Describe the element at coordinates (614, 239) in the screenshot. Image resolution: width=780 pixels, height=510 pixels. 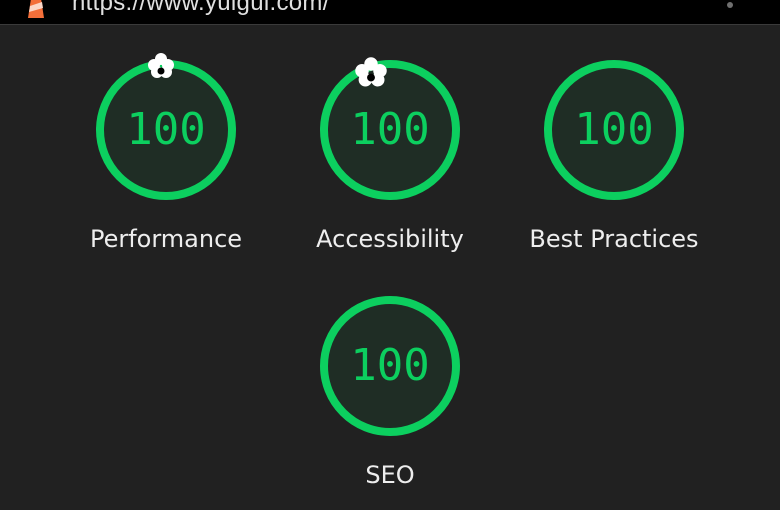
I see `gauge-label: Best Practices` at that location.